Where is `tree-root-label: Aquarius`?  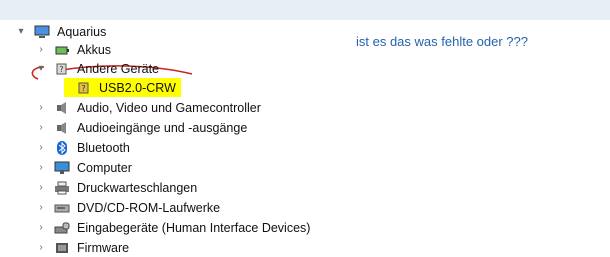 tree-root-label: Aquarius is located at coordinates (82, 31).